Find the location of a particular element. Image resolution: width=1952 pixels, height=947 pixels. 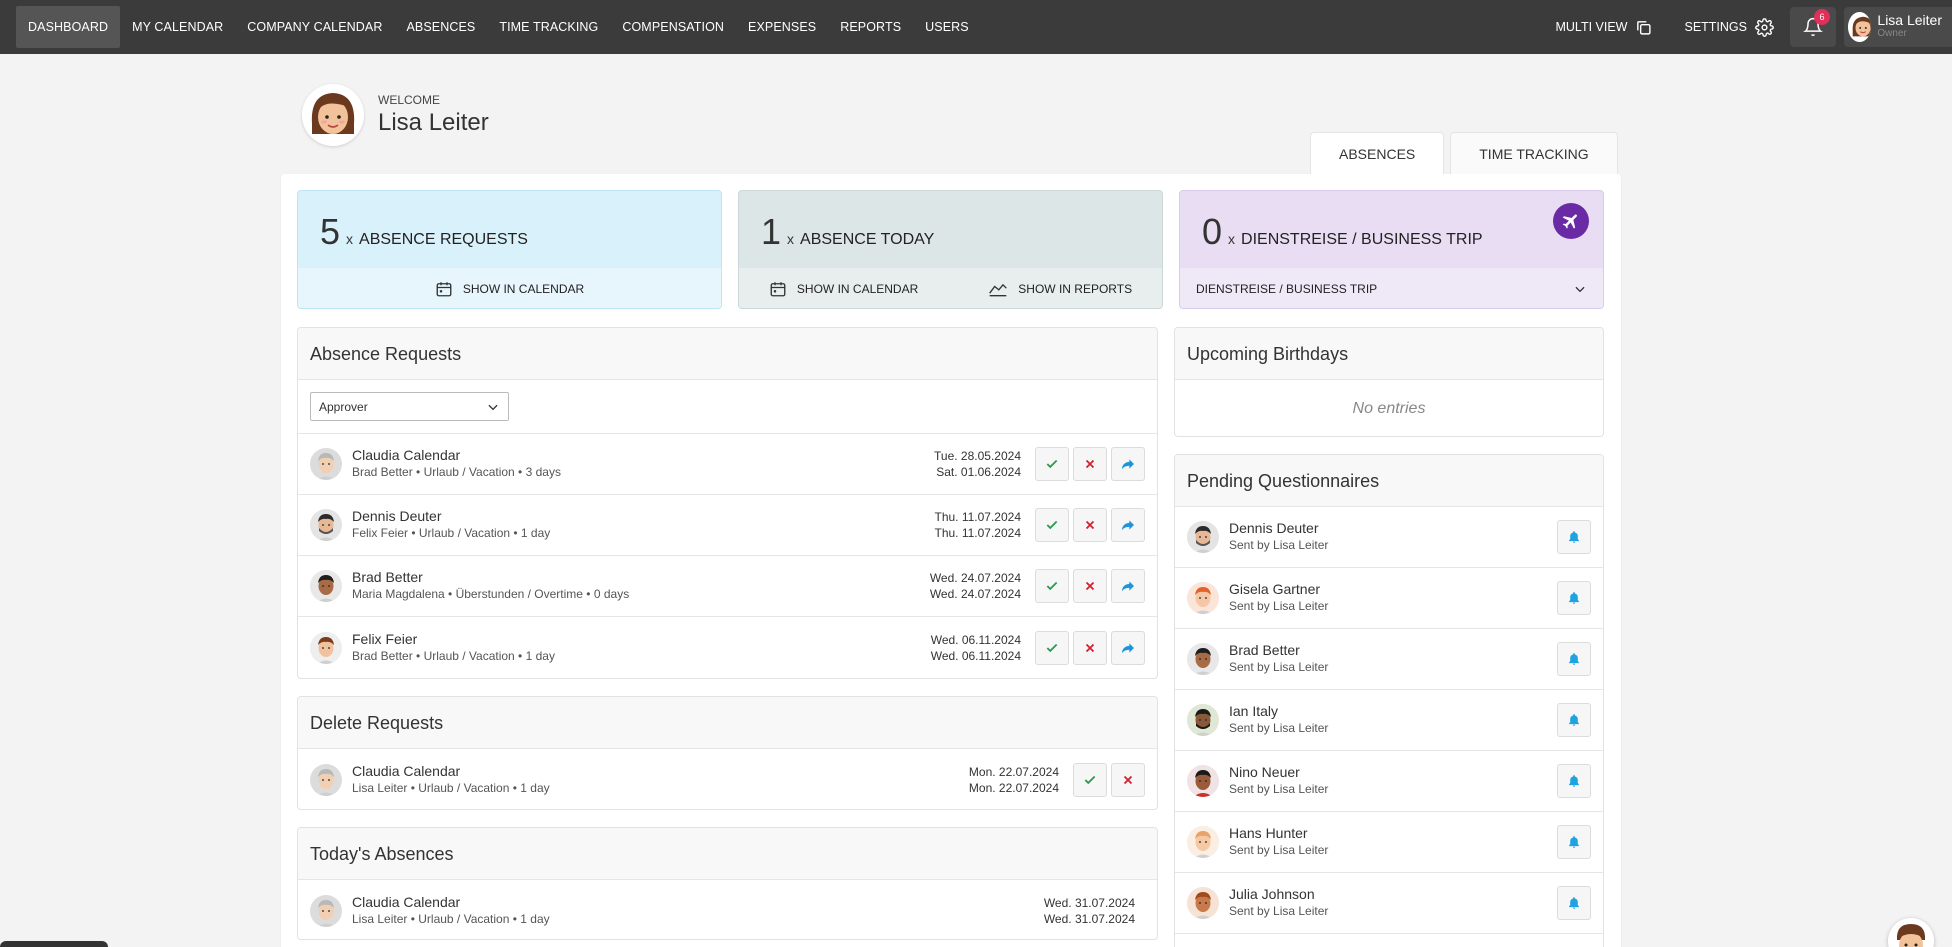

multi-view-button: MULTI VIEW is located at coordinates (1603, 27).